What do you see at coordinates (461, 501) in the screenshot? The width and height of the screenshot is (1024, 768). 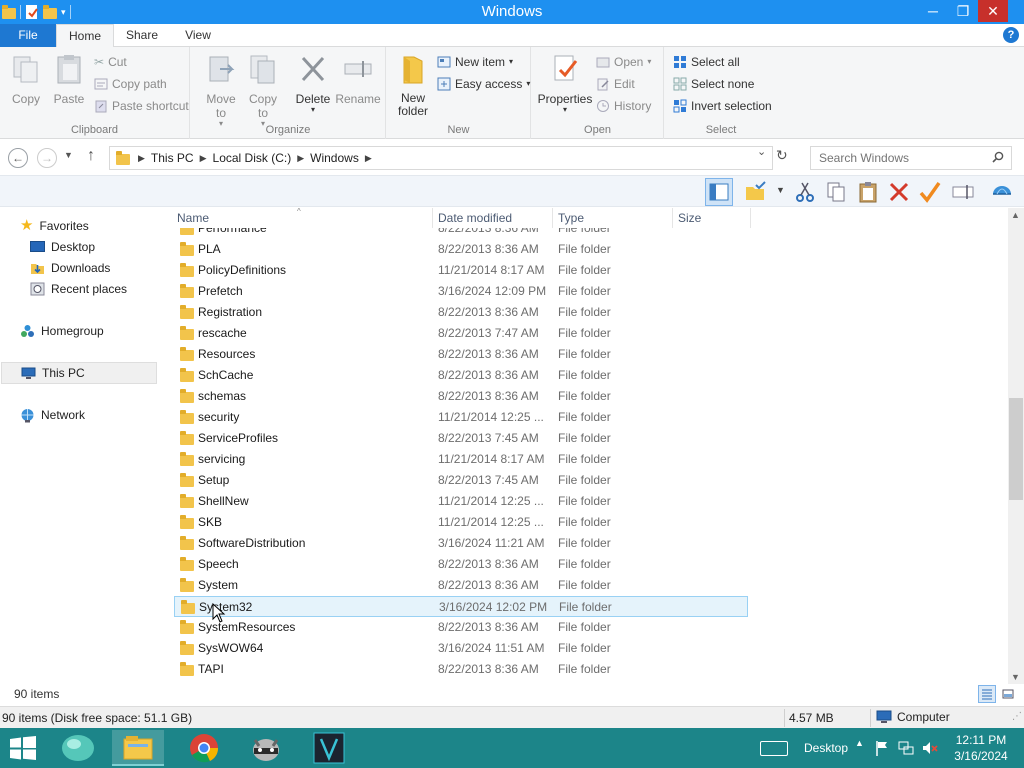 I see `table-row: ShellNew 11/21/2014 12:25 ... File folder` at bounding box center [461, 501].